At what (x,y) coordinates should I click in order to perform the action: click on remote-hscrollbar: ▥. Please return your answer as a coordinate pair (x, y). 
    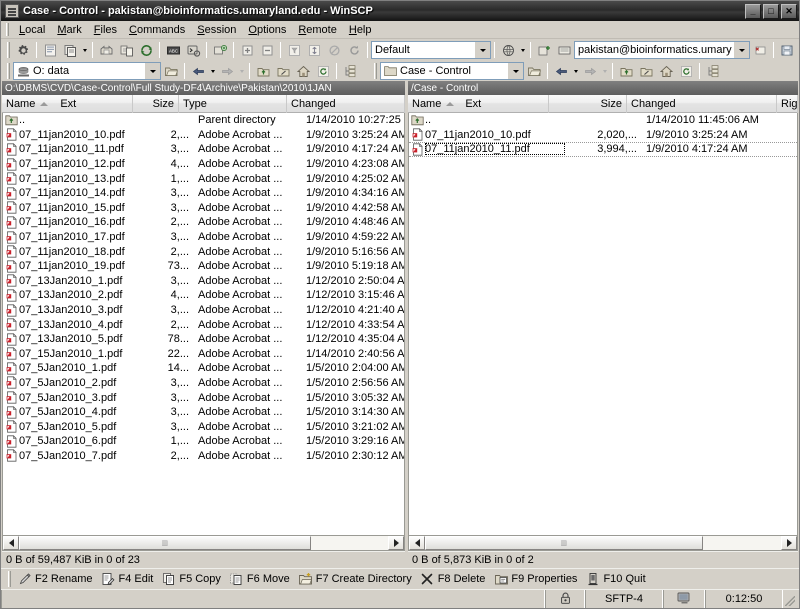
    Looking at the image, I should click on (603, 543).